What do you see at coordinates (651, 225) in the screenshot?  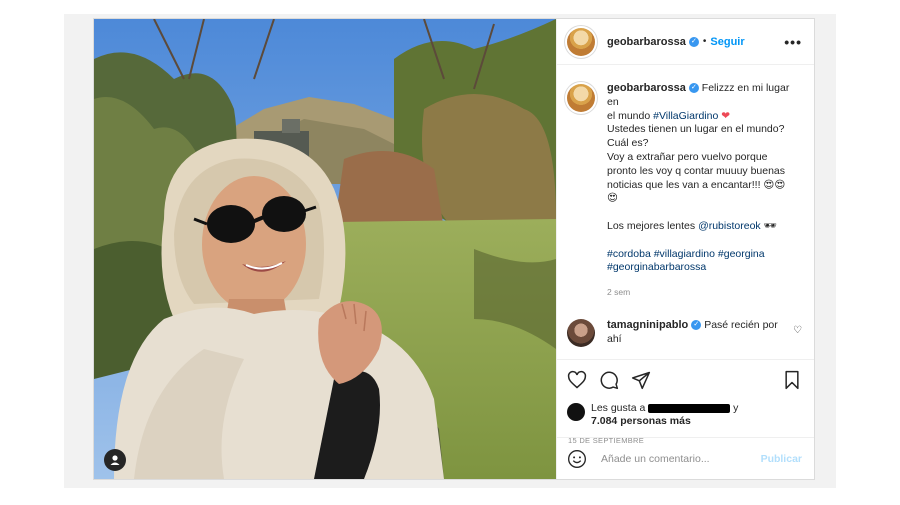 I see `caption-text-9: Los mejores lentes` at bounding box center [651, 225].